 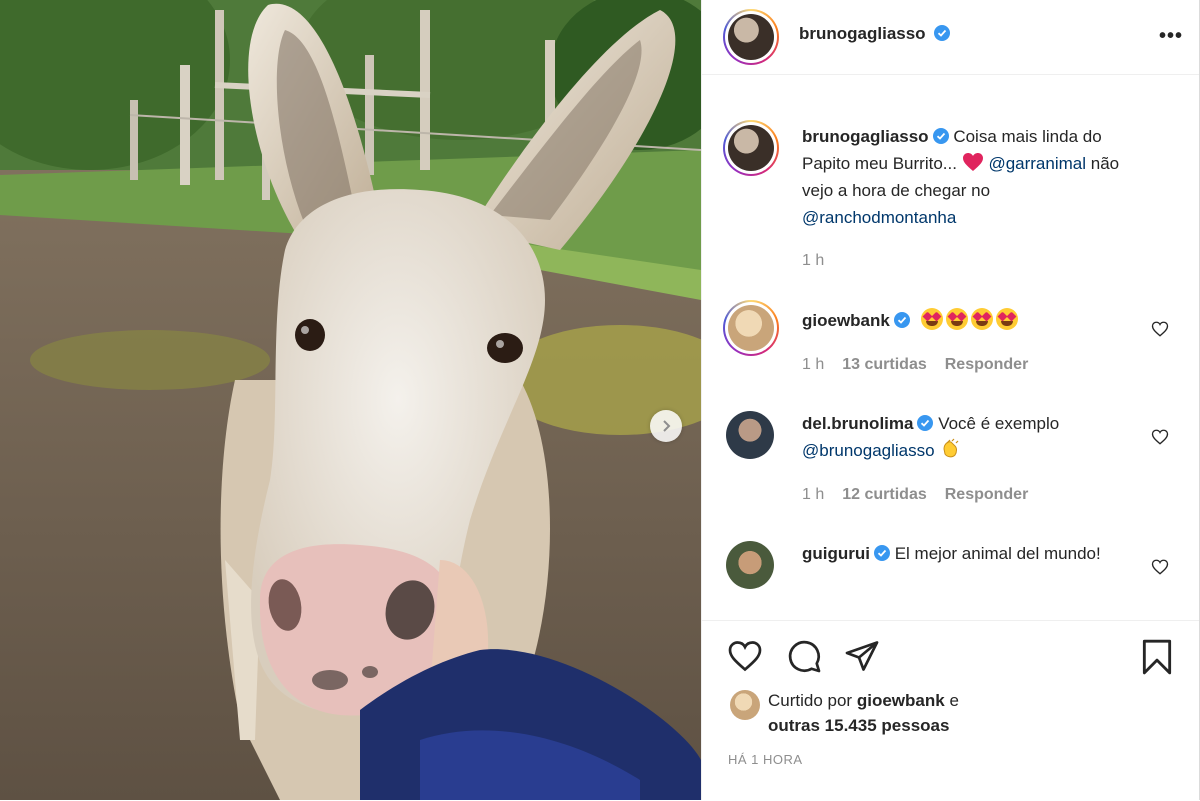 I want to click on carousel-next-button, so click(x=666, y=426).